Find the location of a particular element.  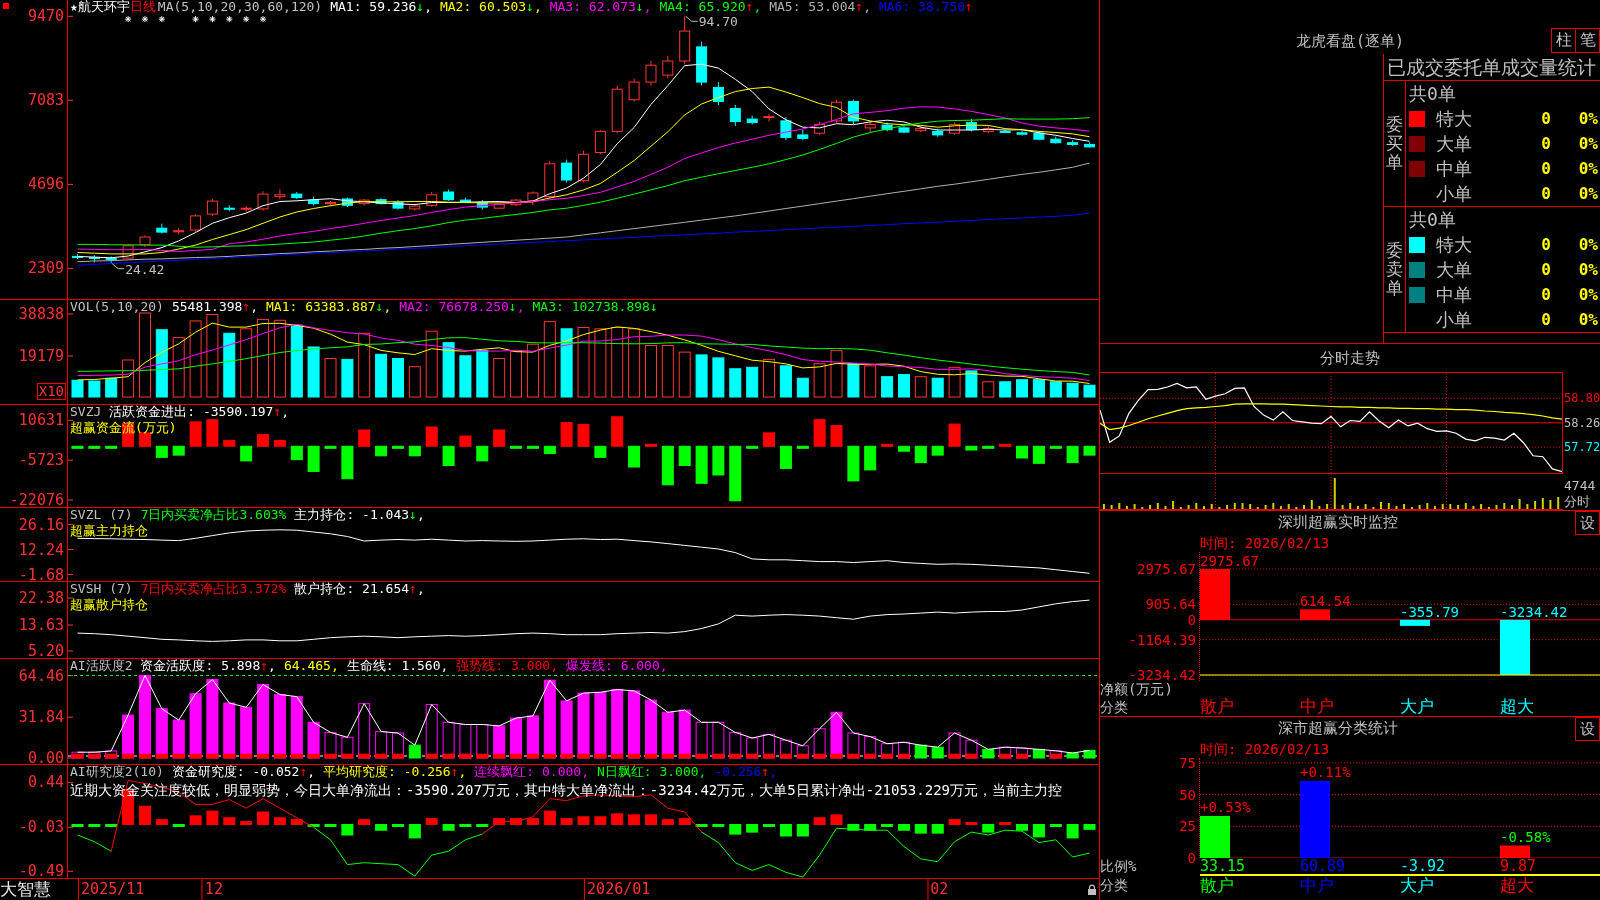

value-label: 9.87 is located at coordinates (1519, 866).